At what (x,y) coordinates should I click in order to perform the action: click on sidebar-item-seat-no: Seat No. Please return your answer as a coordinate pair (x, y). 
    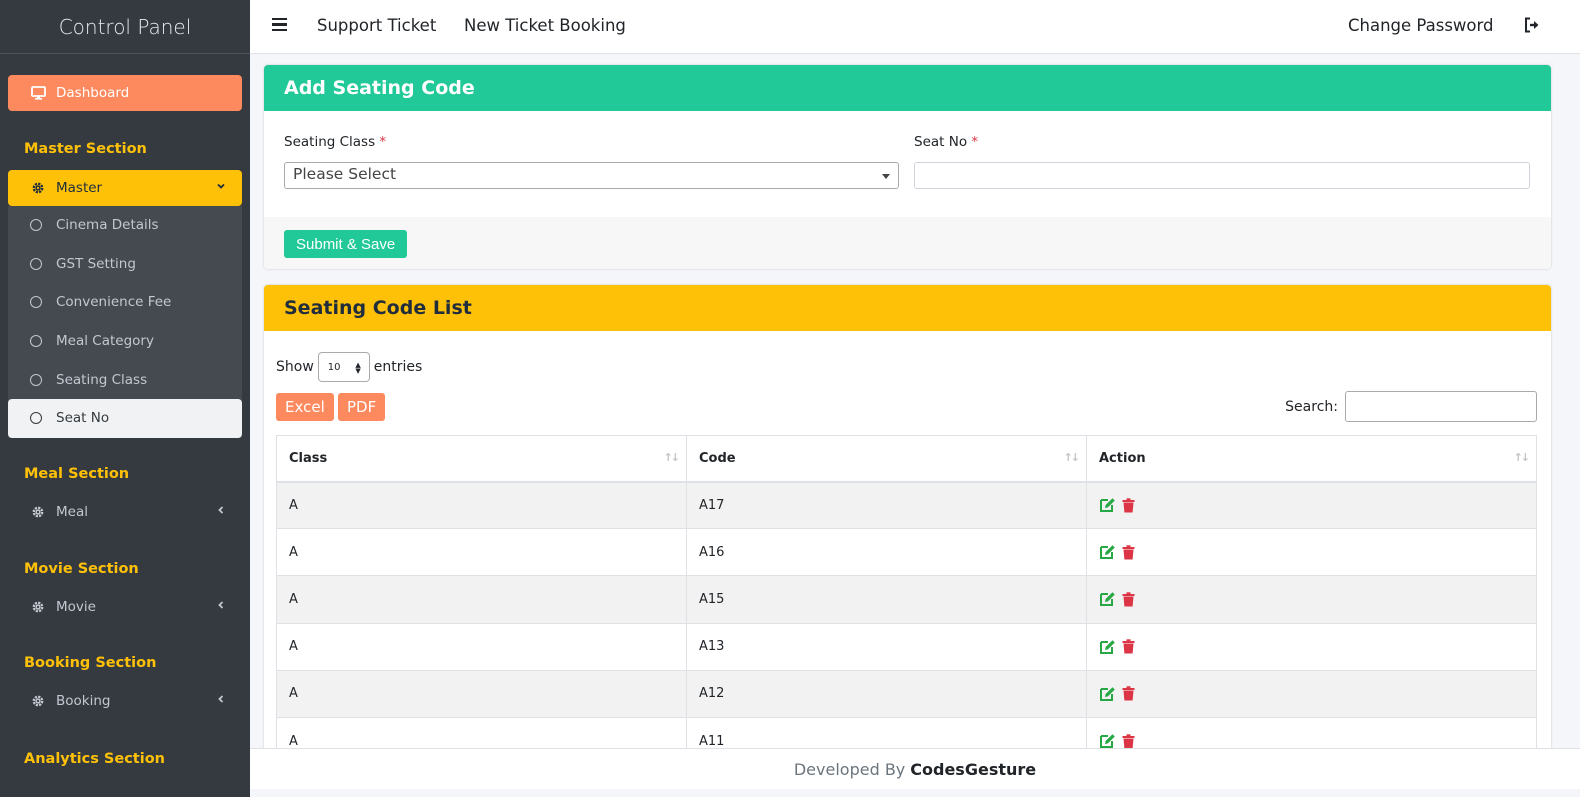
    Looking at the image, I should click on (125, 418).